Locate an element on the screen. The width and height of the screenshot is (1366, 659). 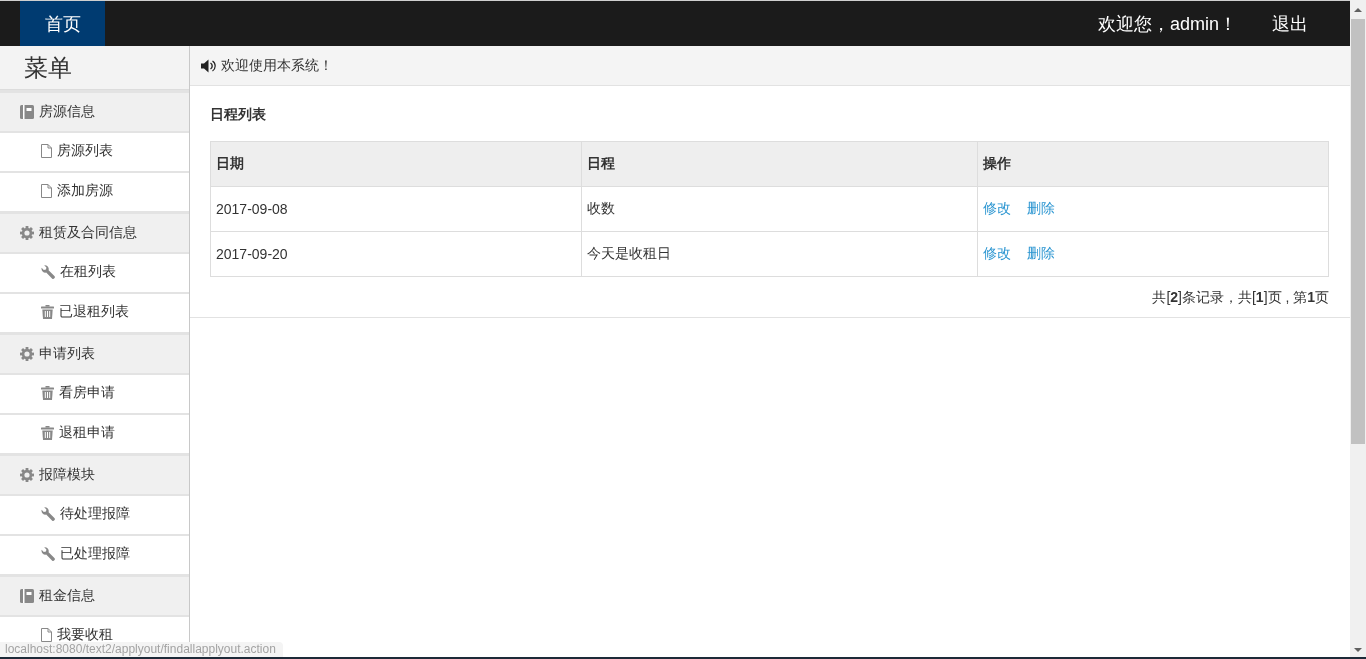
pagination-summary: 共[2]条记录，共[1]页 , 第1页 is located at coordinates (1240, 297).